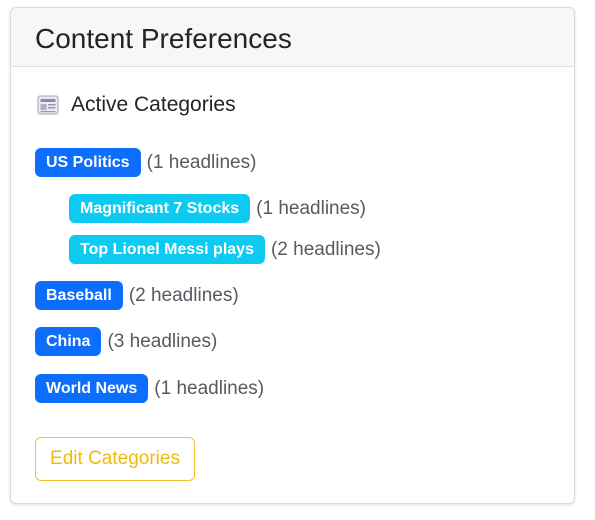  I want to click on category-row-top-lionel-messi-plays: Top Lionel Messi plays (2 headlines), so click(225, 249).